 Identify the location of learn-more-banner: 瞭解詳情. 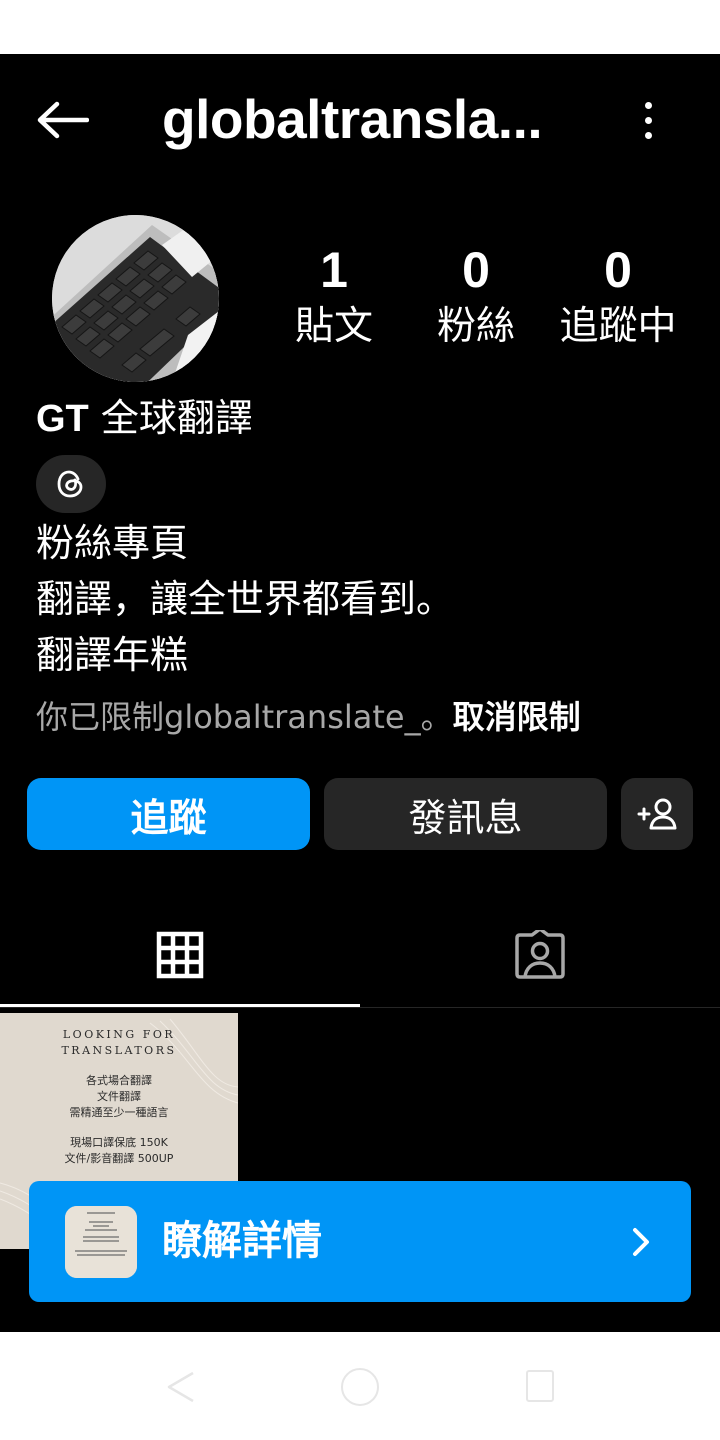
(360, 1241).